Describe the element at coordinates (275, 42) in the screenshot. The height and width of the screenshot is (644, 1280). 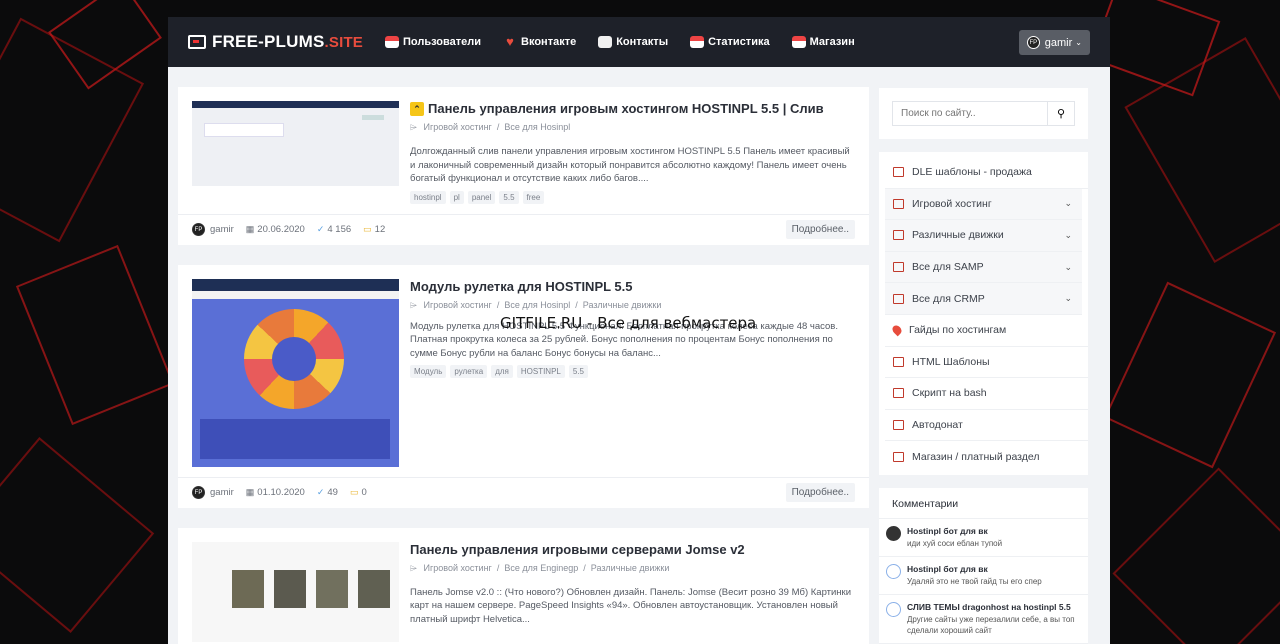
I see `site-logo: FREE-PLUMS .SITE` at that location.